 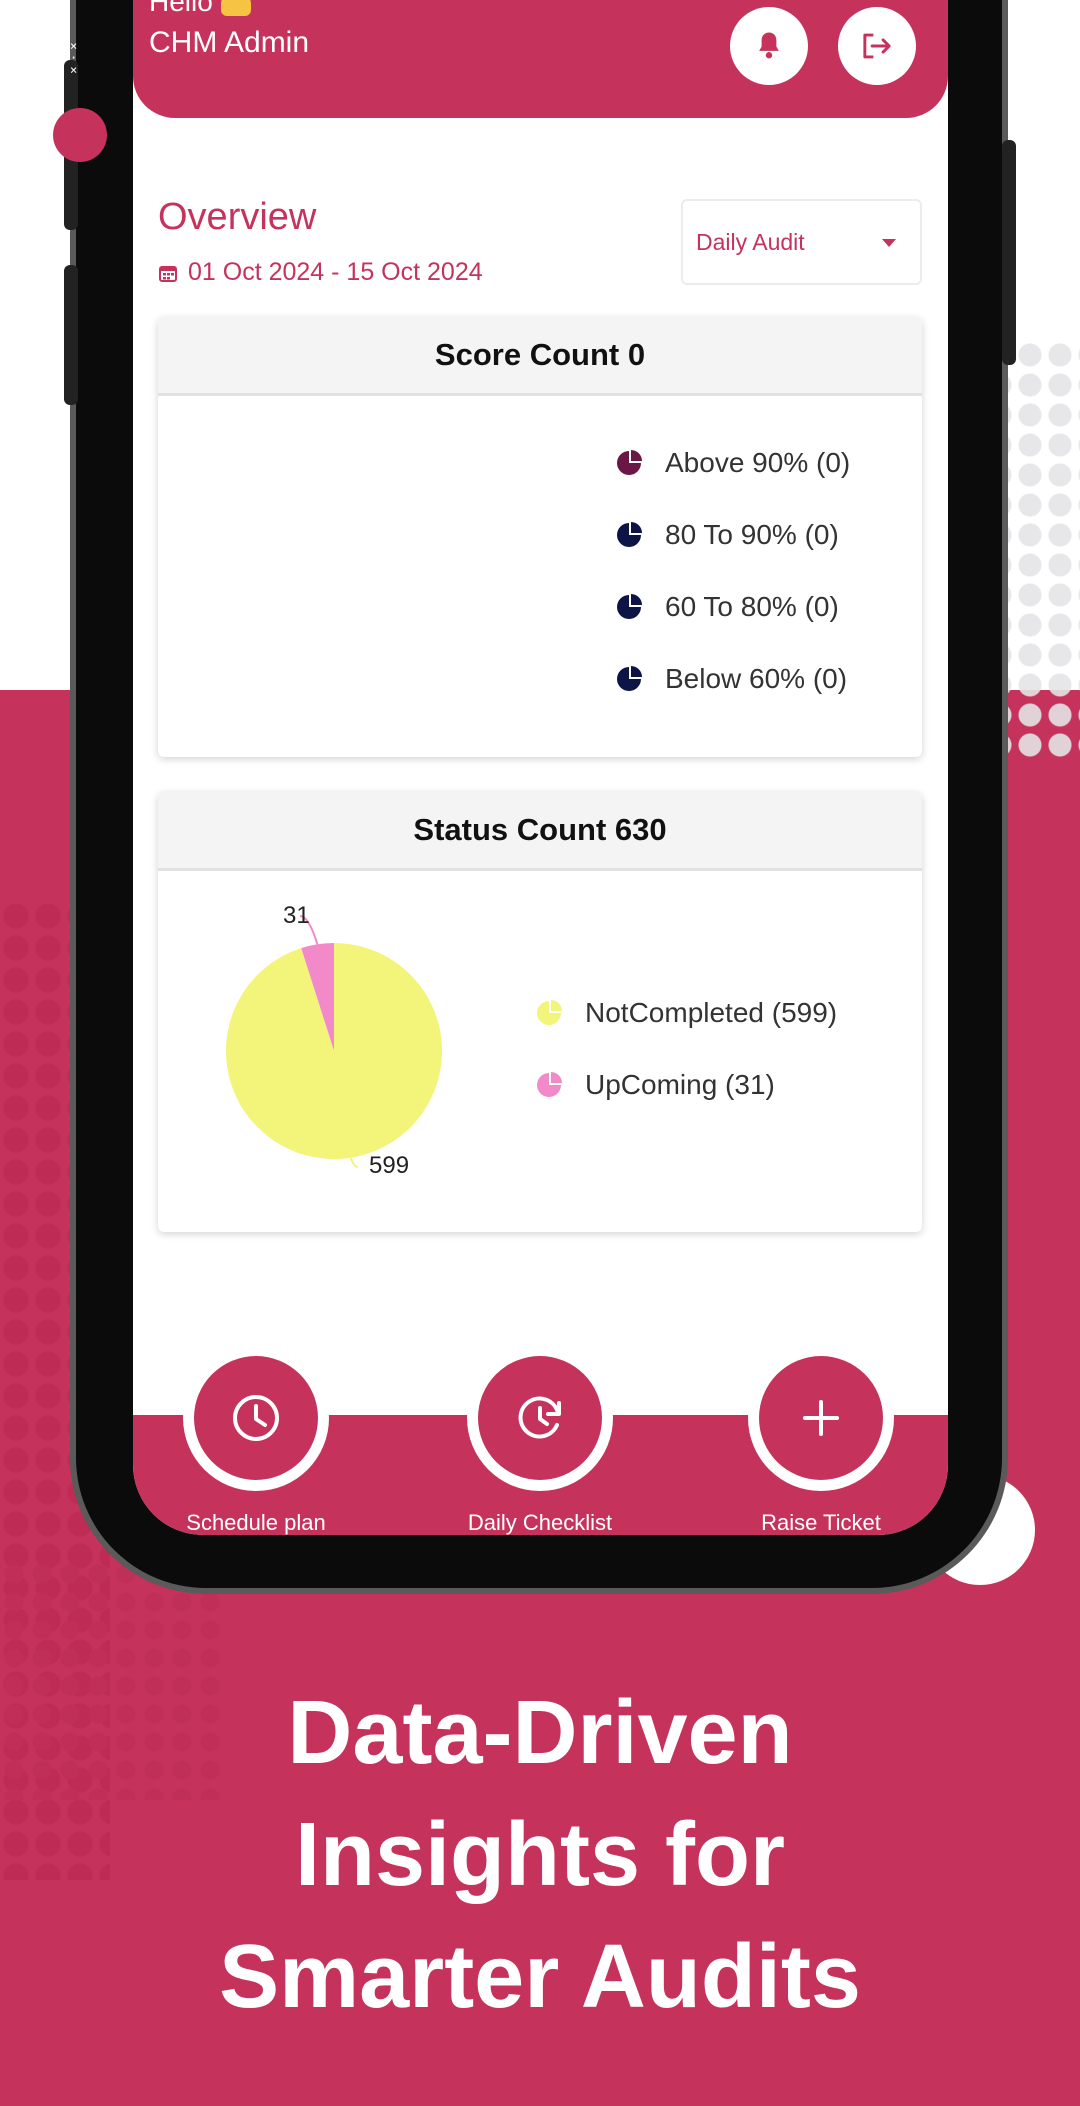 I want to click on raise-ticket-button, so click(x=821, y=1418).